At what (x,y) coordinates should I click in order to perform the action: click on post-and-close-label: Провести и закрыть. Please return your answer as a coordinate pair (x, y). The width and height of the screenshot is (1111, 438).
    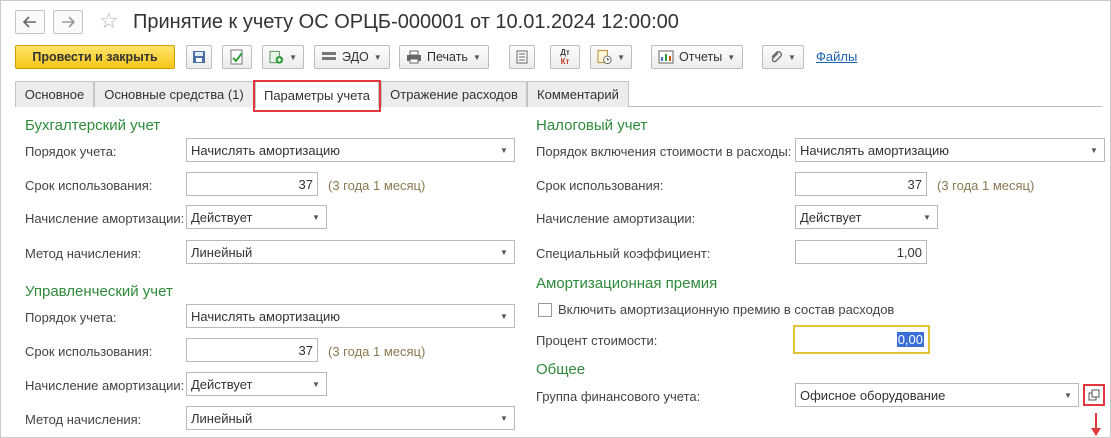
    Looking at the image, I should click on (95, 57).